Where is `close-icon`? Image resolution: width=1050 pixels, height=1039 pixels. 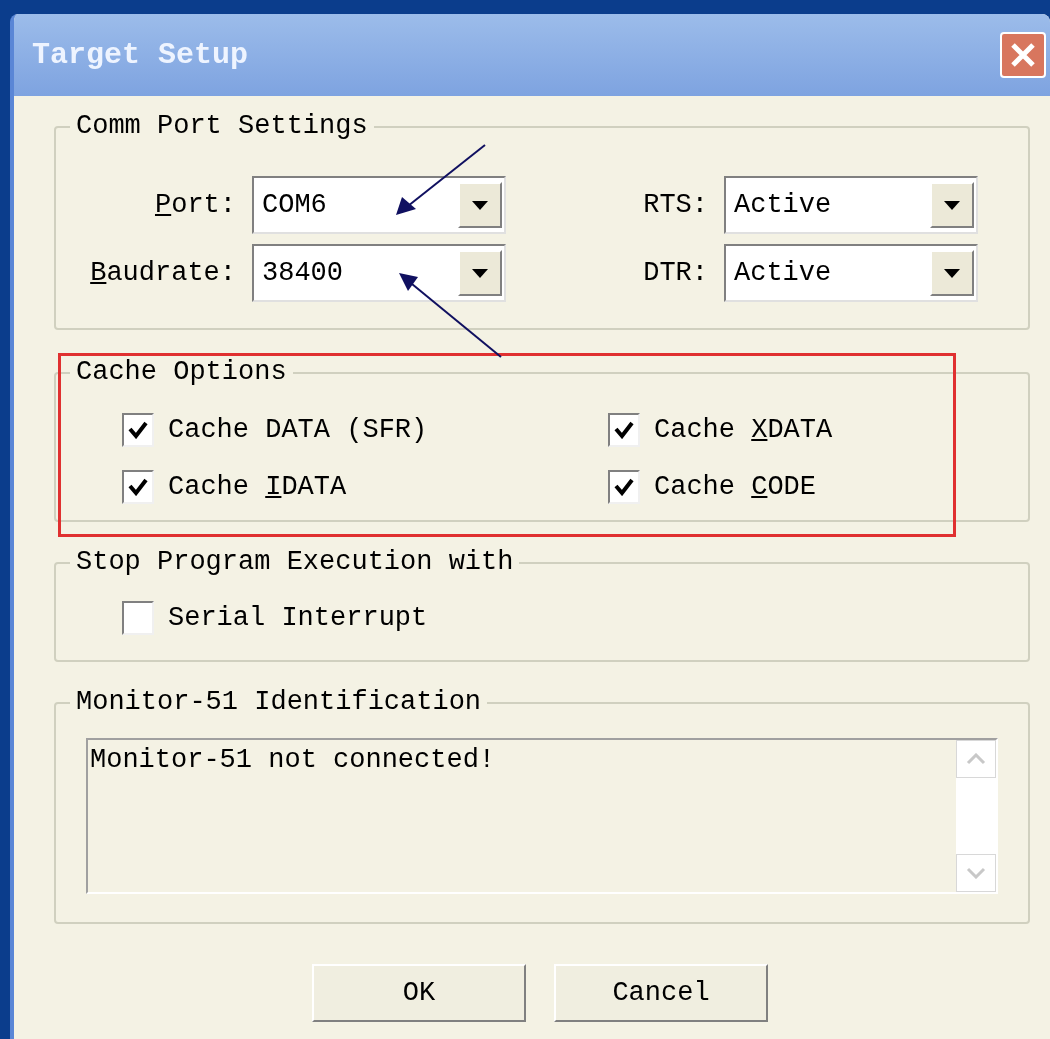
close-icon is located at coordinates (1023, 55).